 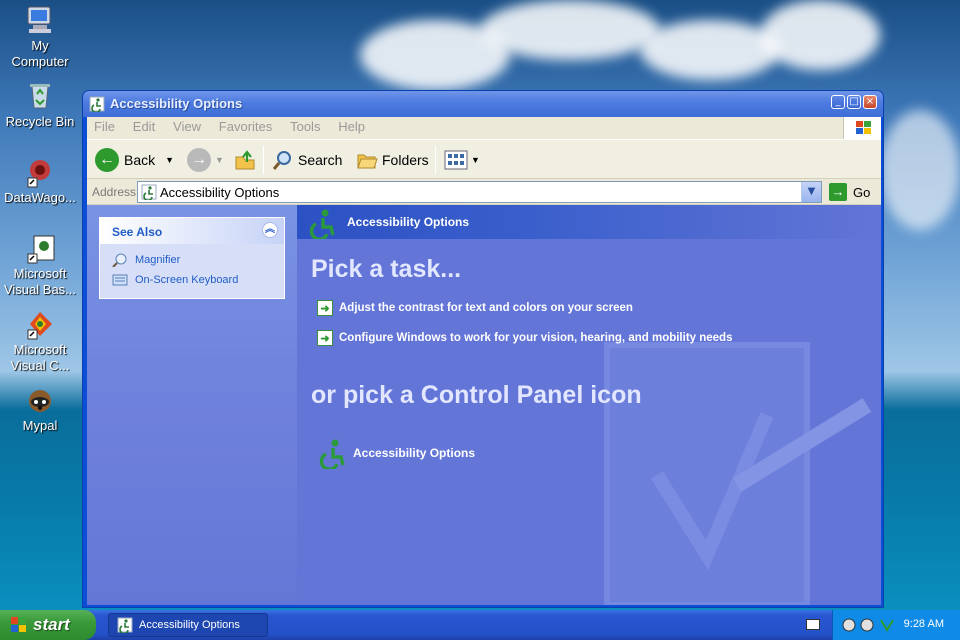 What do you see at coordinates (40, 324) in the screenshot?
I see `visual-c-icon` at bounding box center [40, 324].